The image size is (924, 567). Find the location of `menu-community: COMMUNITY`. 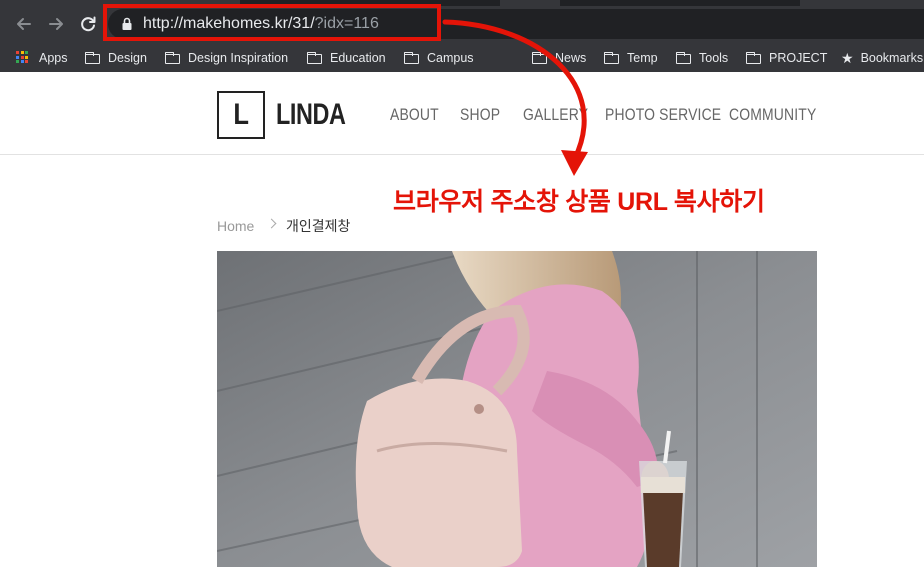

menu-community: COMMUNITY is located at coordinates (772, 115).